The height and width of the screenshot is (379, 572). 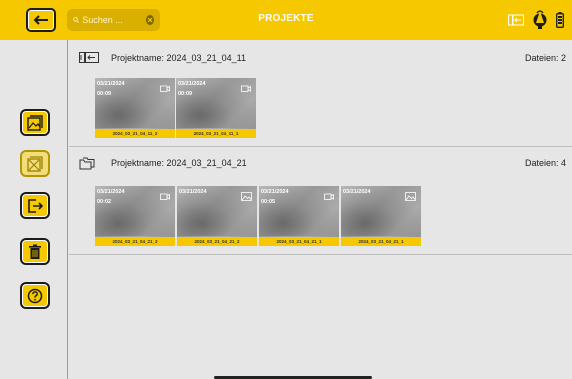 What do you see at coordinates (545, 163) in the screenshot?
I see `file-count: Dateien: 4` at bounding box center [545, 163].